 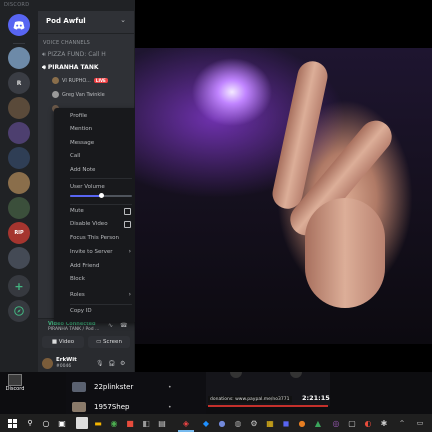 I want to click on headphones-icon: 🎧︎, so click(x=112, y=363).